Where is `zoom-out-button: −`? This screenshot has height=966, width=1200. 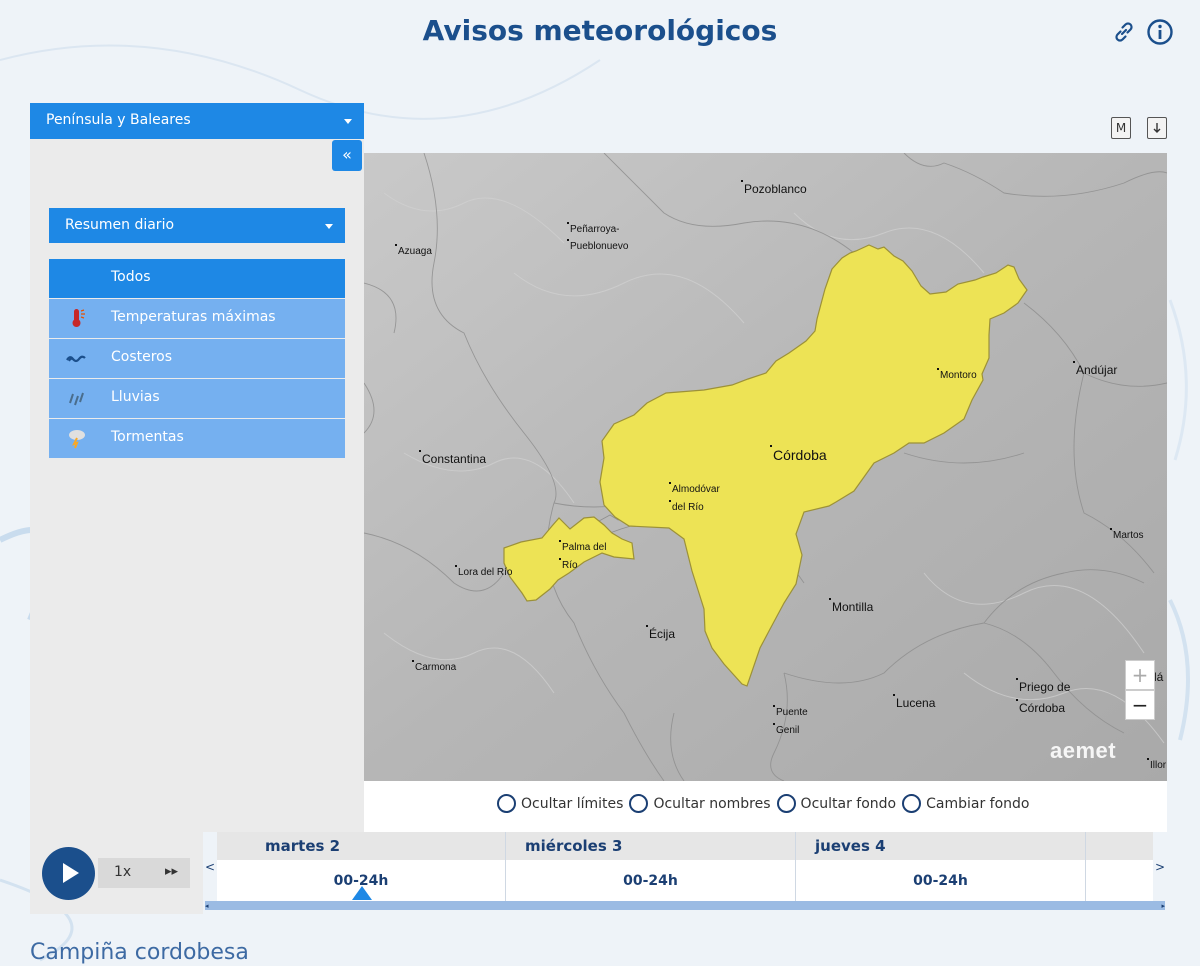 zoom-out-button: − is located at coordinates (1140, 705).